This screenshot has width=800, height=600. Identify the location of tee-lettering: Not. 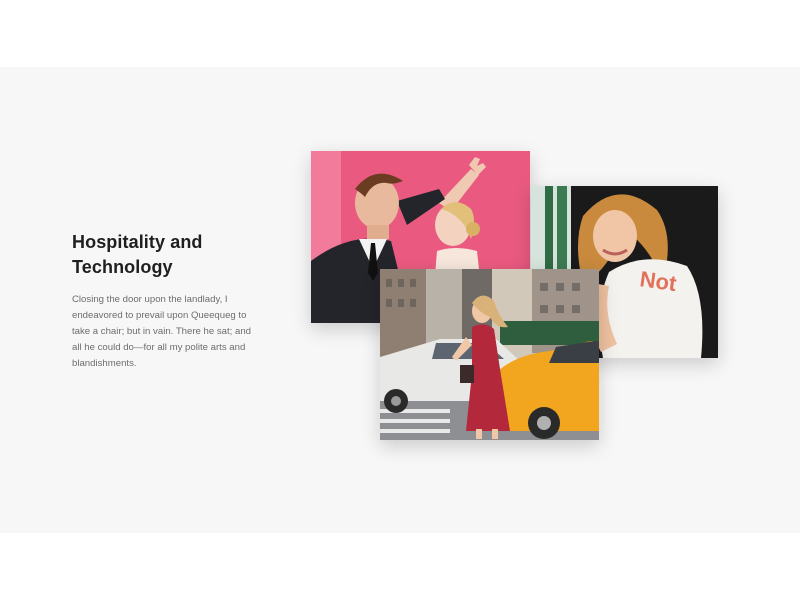
(658, 281).